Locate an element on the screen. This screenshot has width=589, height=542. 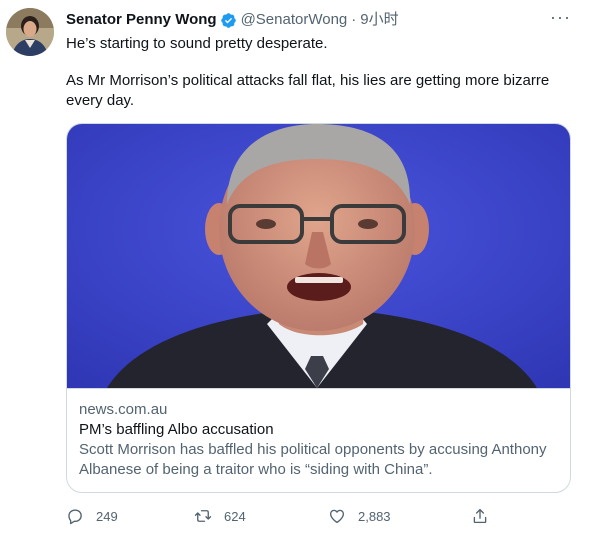
like-icon is located at coordinates (337, 516).